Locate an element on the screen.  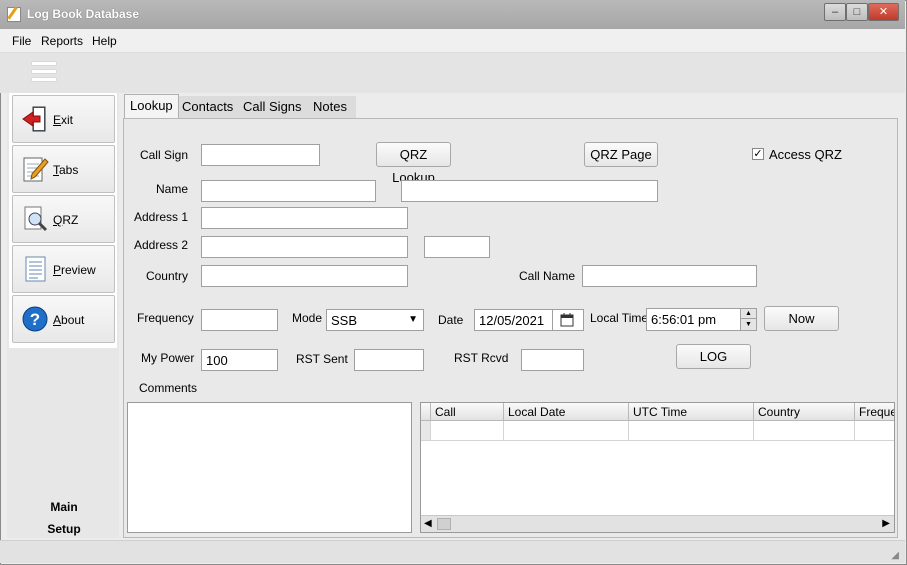
column-header-utc-time: UTC Time is located at coordinates (691, 412).